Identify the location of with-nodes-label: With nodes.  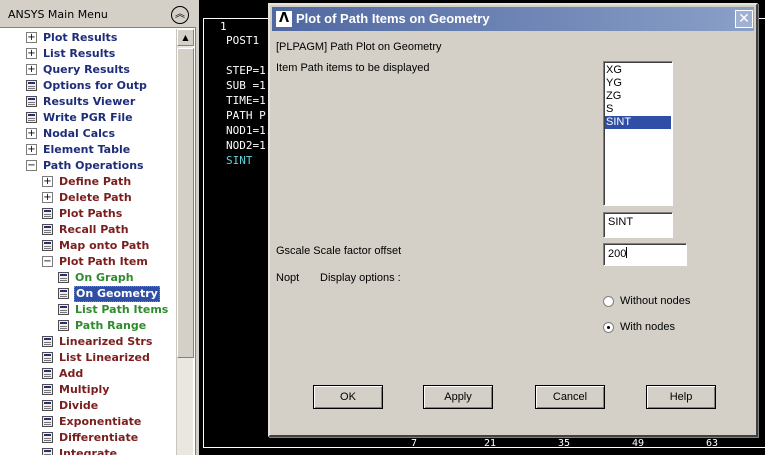
(648, 327).